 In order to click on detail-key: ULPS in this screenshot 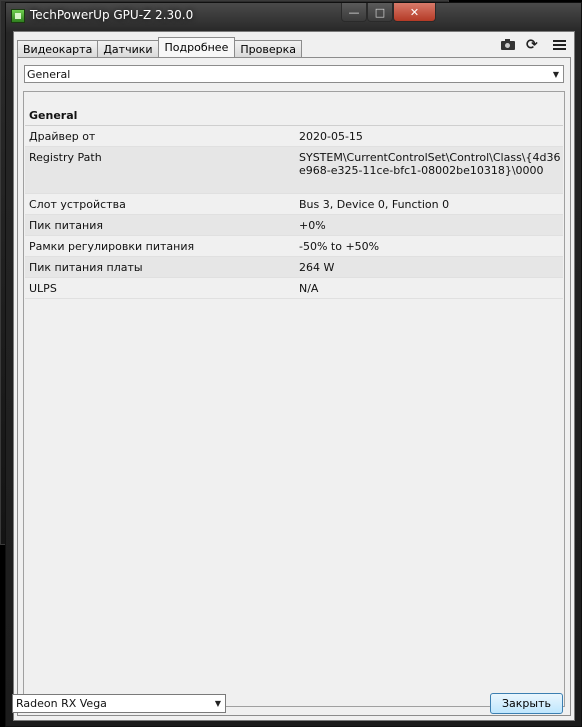, I will do `click(43, 288)`.